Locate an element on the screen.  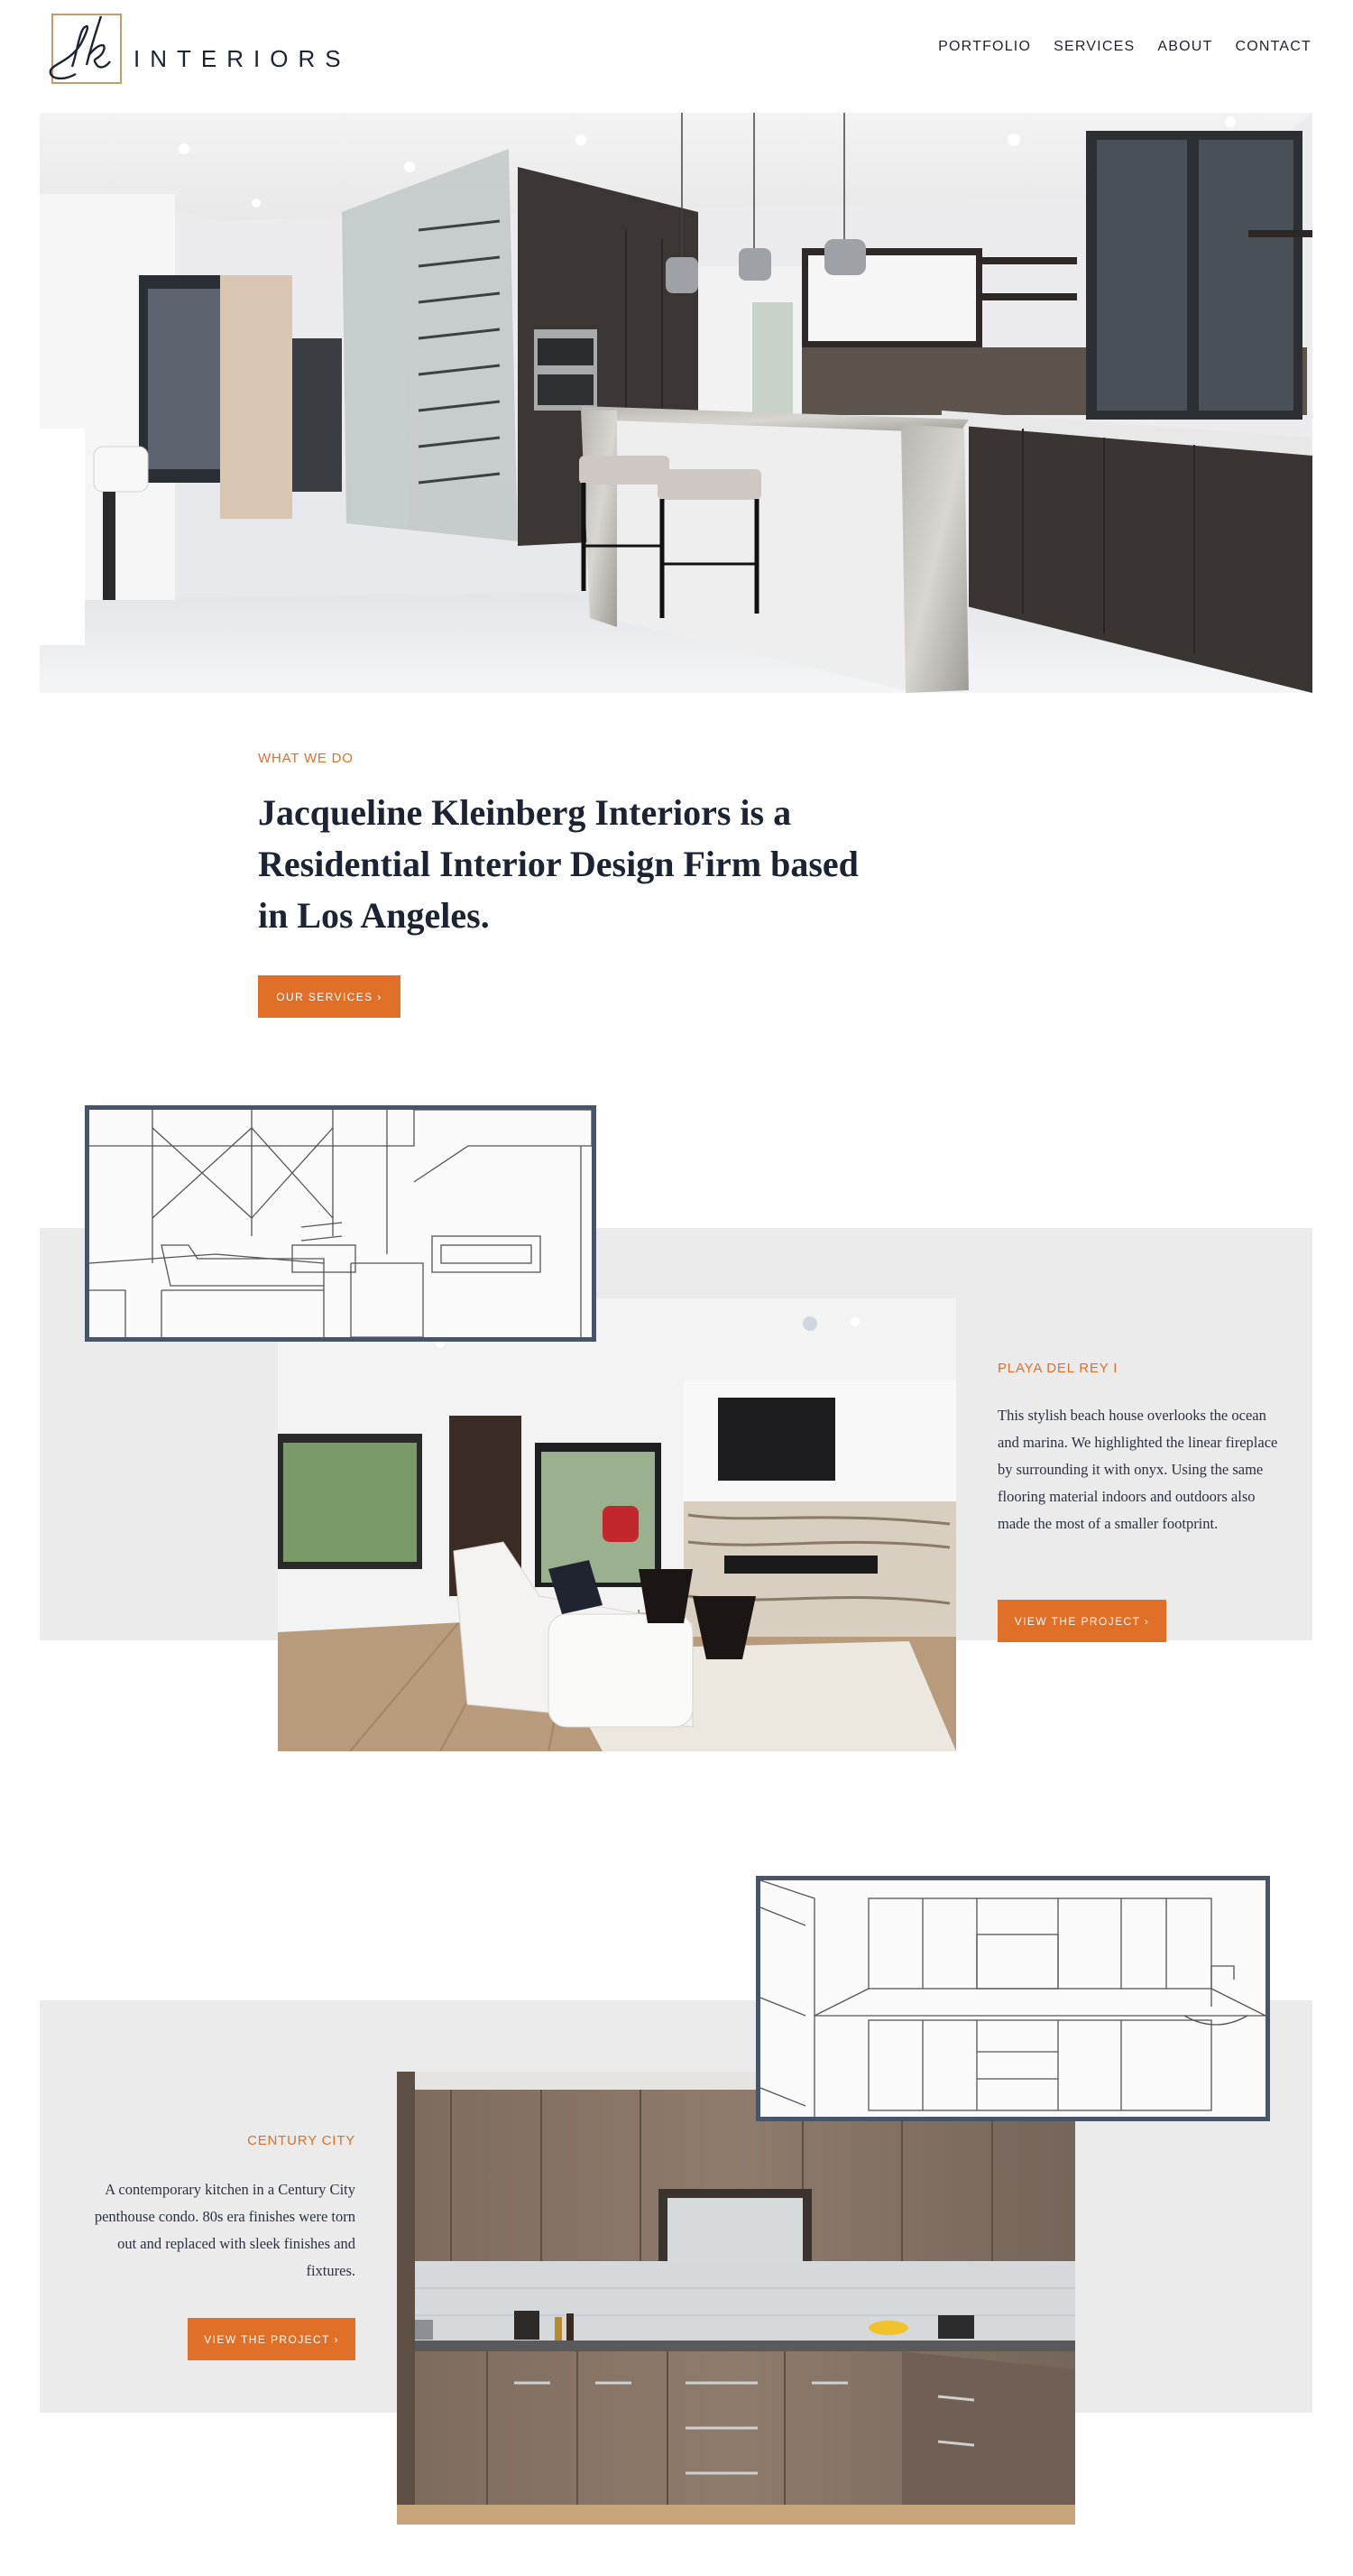
nav-contact: CONTACT is located at coordinates (1273, 47).